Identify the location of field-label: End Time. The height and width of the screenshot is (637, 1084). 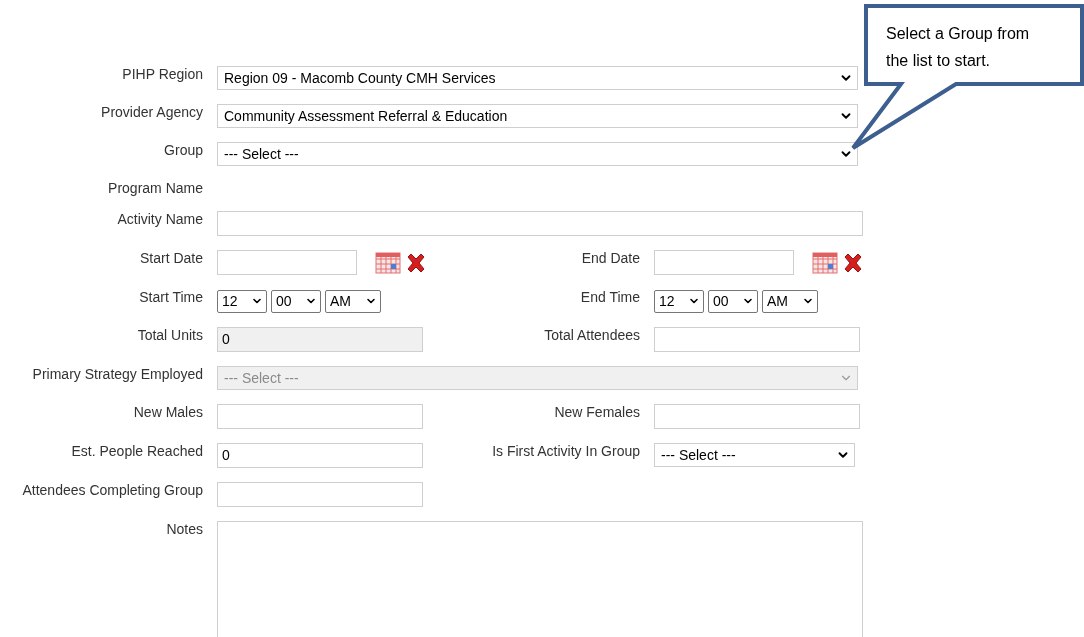
(609, 297).